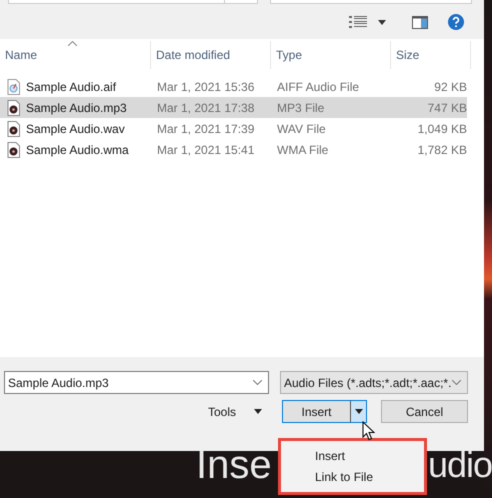 This screenshot has height=498, width=492. What do you see at coordinates (302, 149) in the screenshot?
I see `file-type: WMA File` at bounding box center [302, 149].